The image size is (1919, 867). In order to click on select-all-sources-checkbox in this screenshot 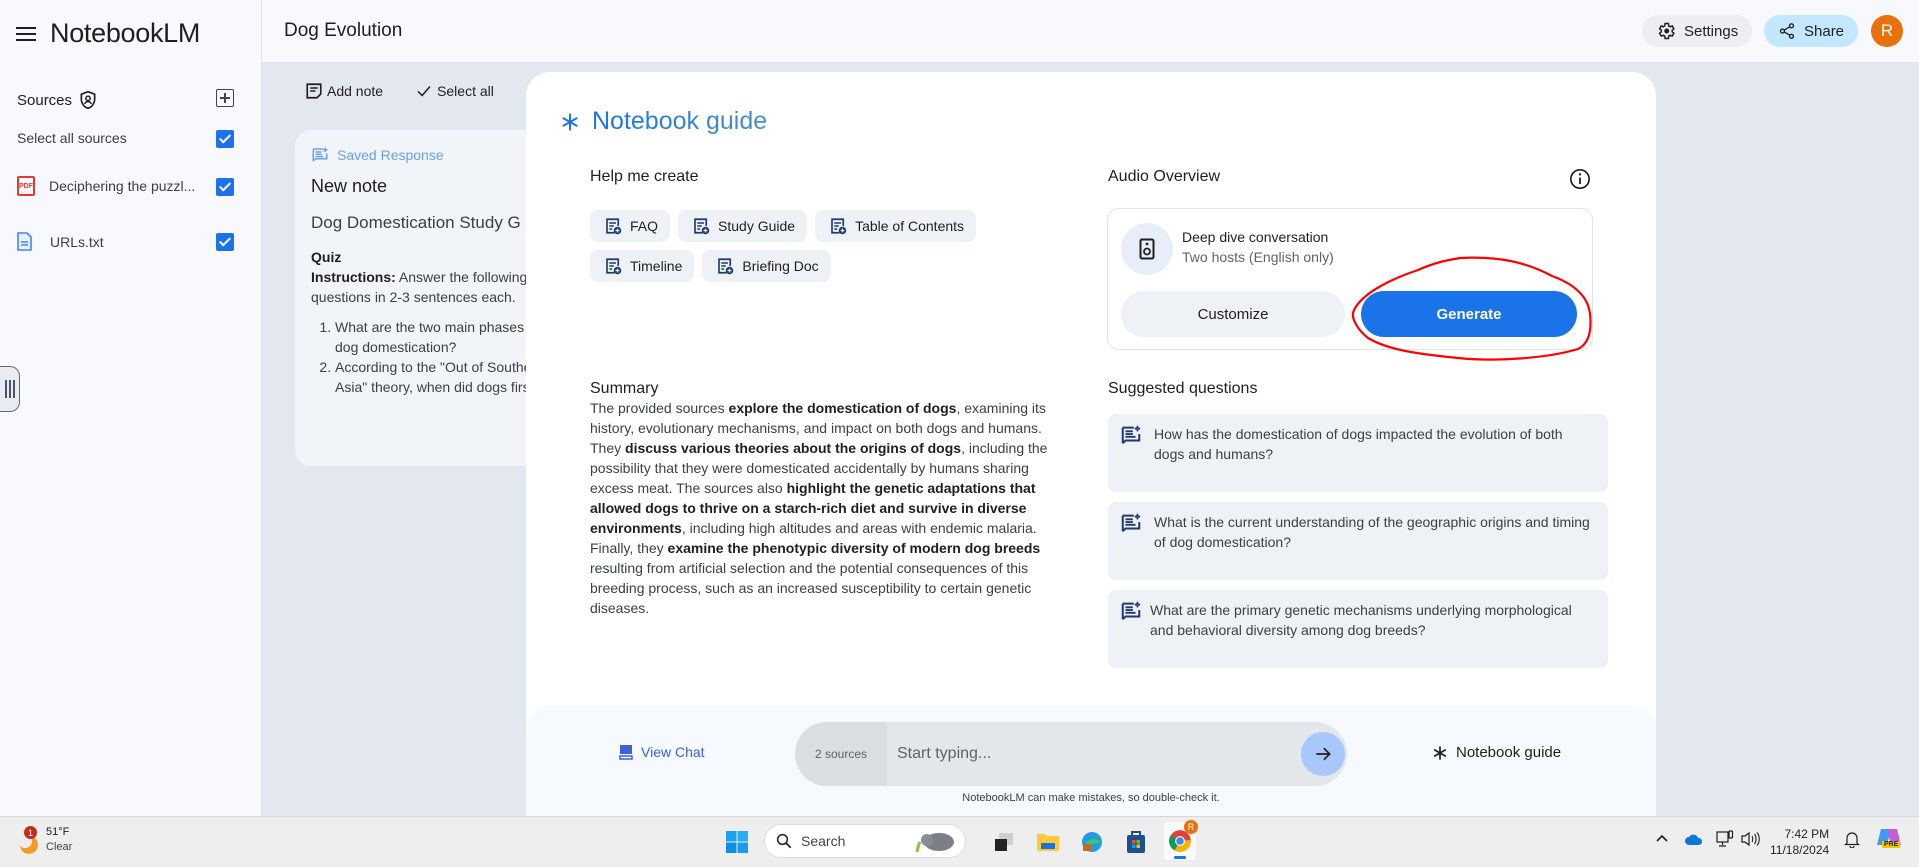, I will do `click(225, 139)`.